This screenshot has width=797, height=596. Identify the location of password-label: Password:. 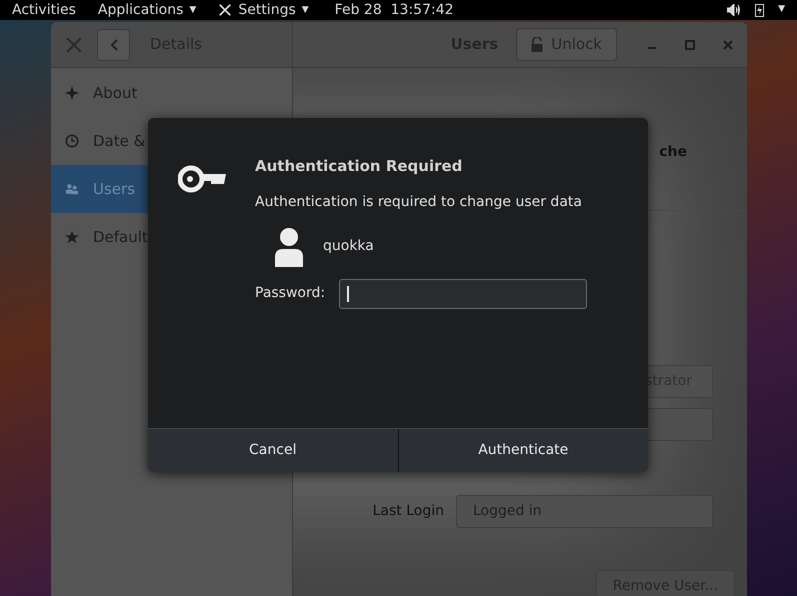
(290, 293).